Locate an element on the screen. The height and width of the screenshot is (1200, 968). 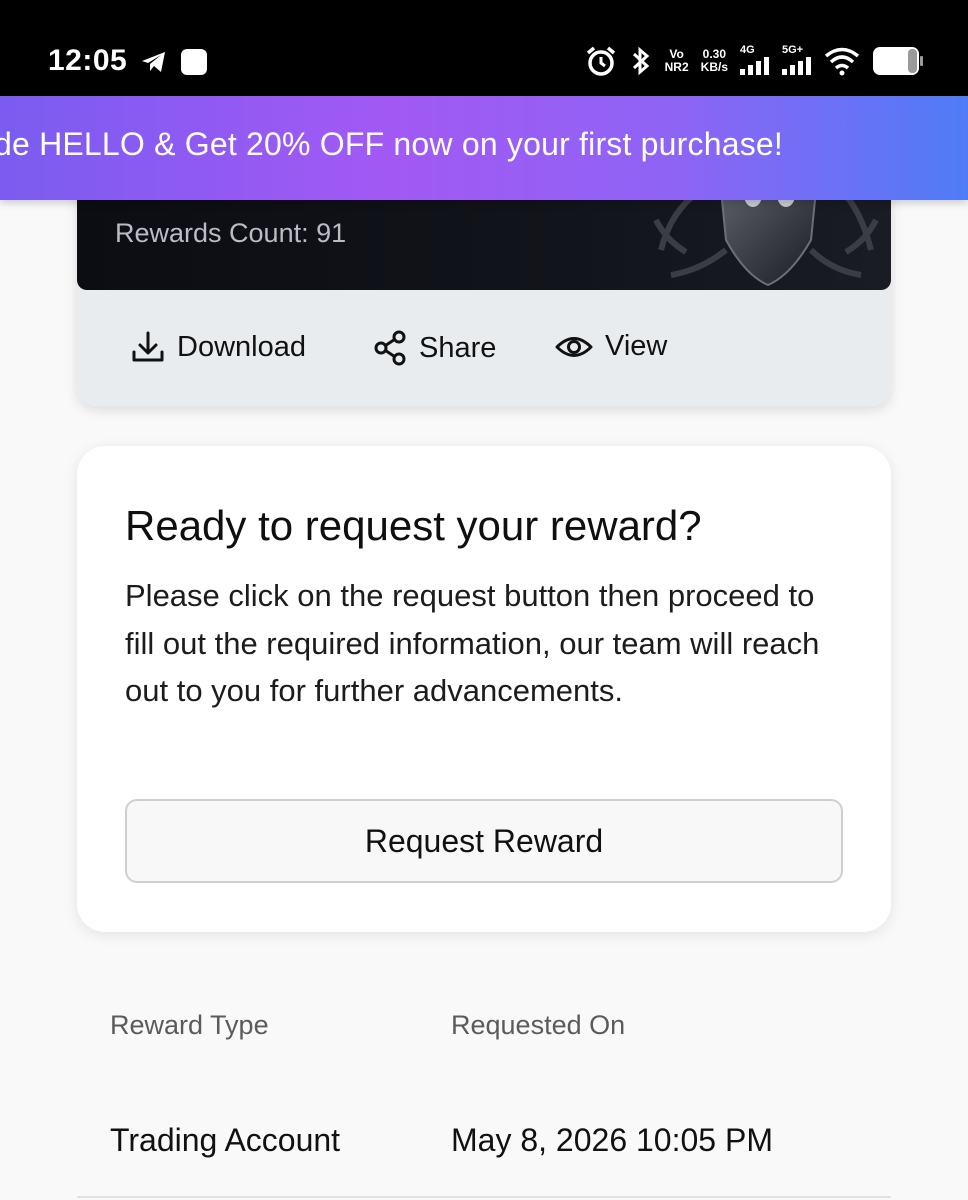
table-cell-requested-on: May 8, 2026 10:05 PM is located at coordinates (612, 1140).